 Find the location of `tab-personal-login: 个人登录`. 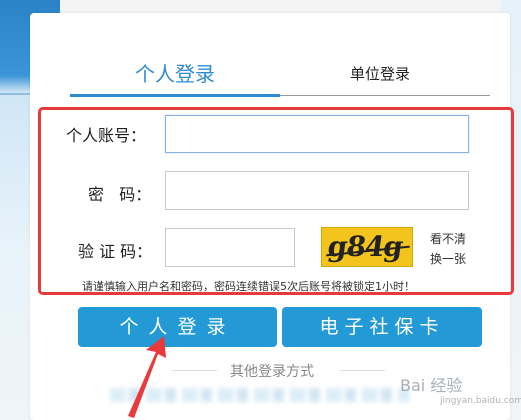

tab-personal-login: 个人登录 is located at coordinates (175, 76).